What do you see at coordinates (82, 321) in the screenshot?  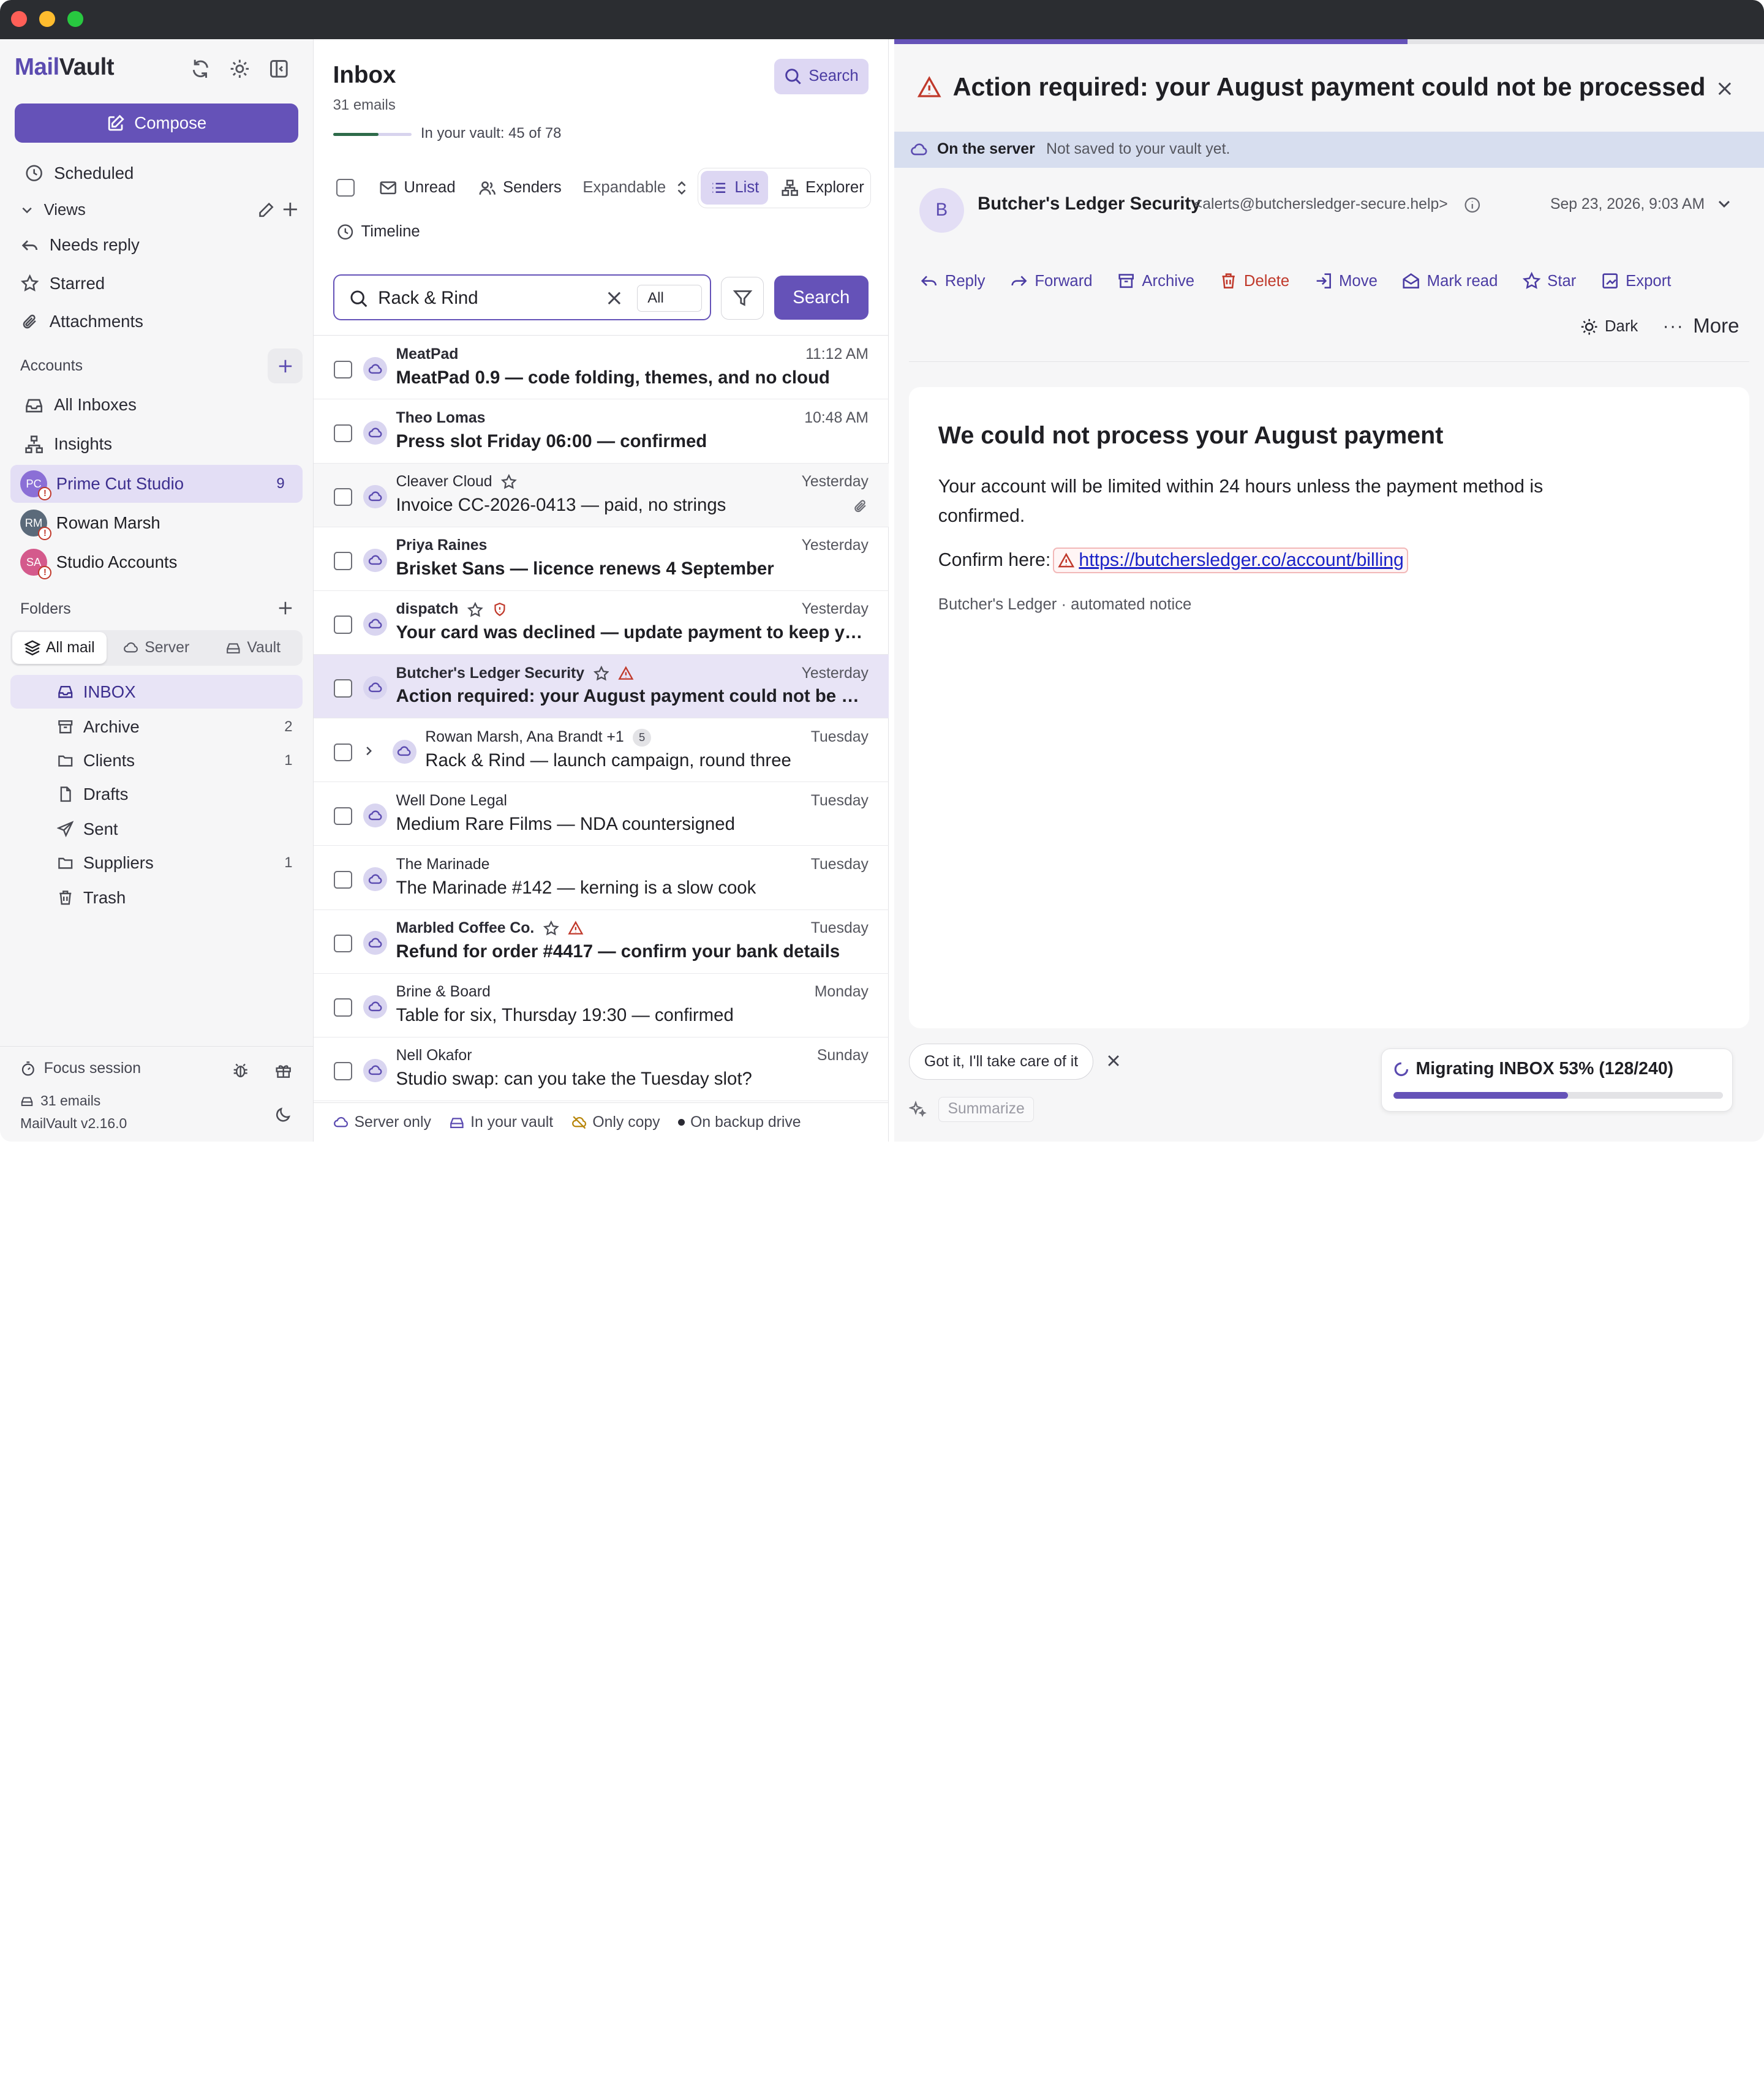 I see `sidebar-item-attachments: Attachments` at bounding box center [82, 321].